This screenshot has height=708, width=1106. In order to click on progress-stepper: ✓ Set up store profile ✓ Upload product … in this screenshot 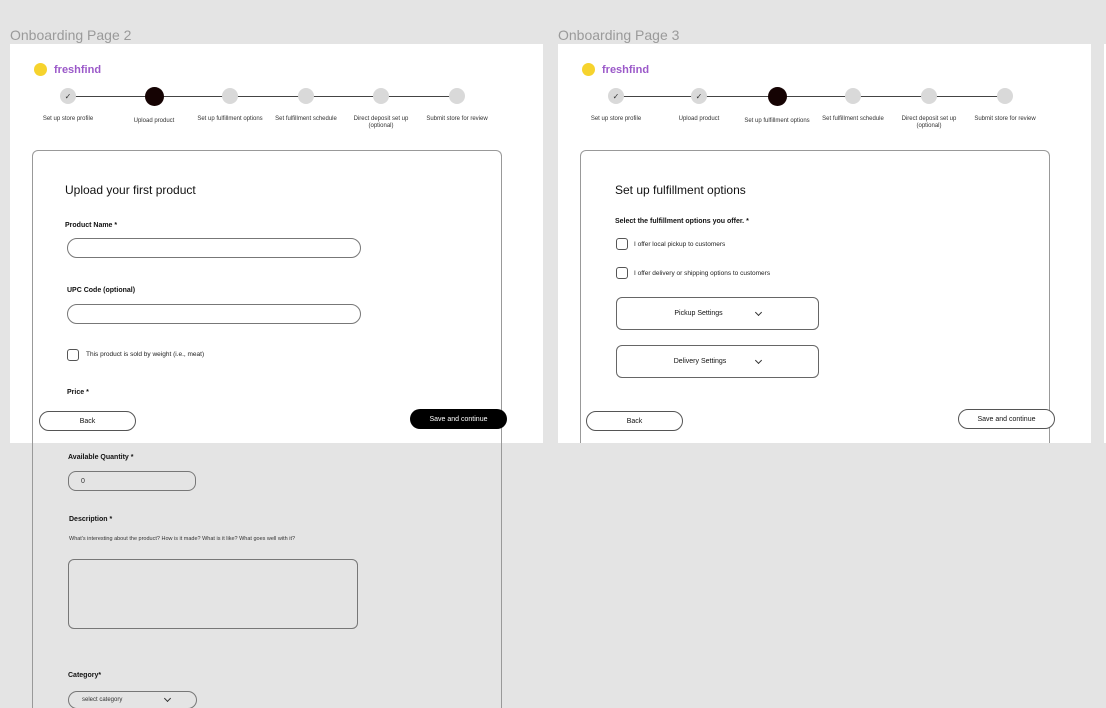, I will do `click(824, 112)`.